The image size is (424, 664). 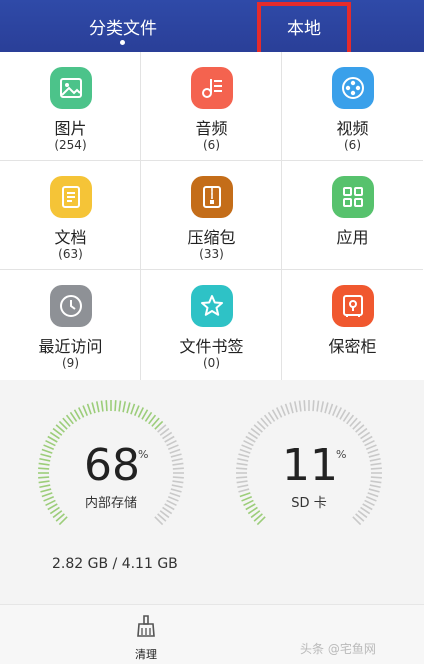 What do you see at coordinates (352, 346) in the screenshot?
I see `category-label: 保密柜` at bounding box center [352, 346].